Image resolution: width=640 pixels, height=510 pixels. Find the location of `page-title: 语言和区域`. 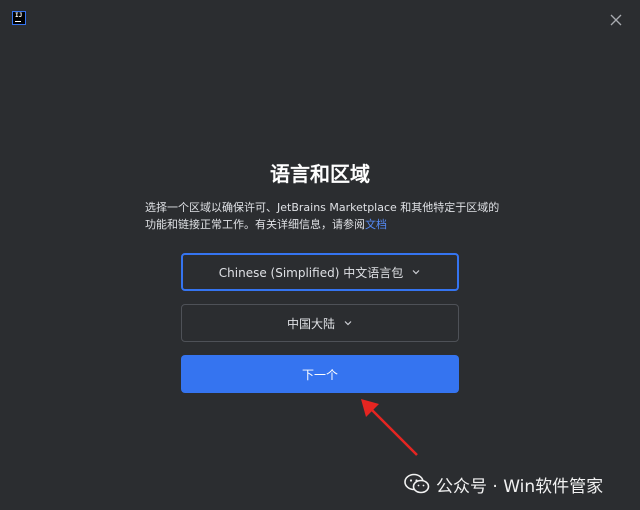

page-title: 语言和区域 is located at coordinates (320, 174).